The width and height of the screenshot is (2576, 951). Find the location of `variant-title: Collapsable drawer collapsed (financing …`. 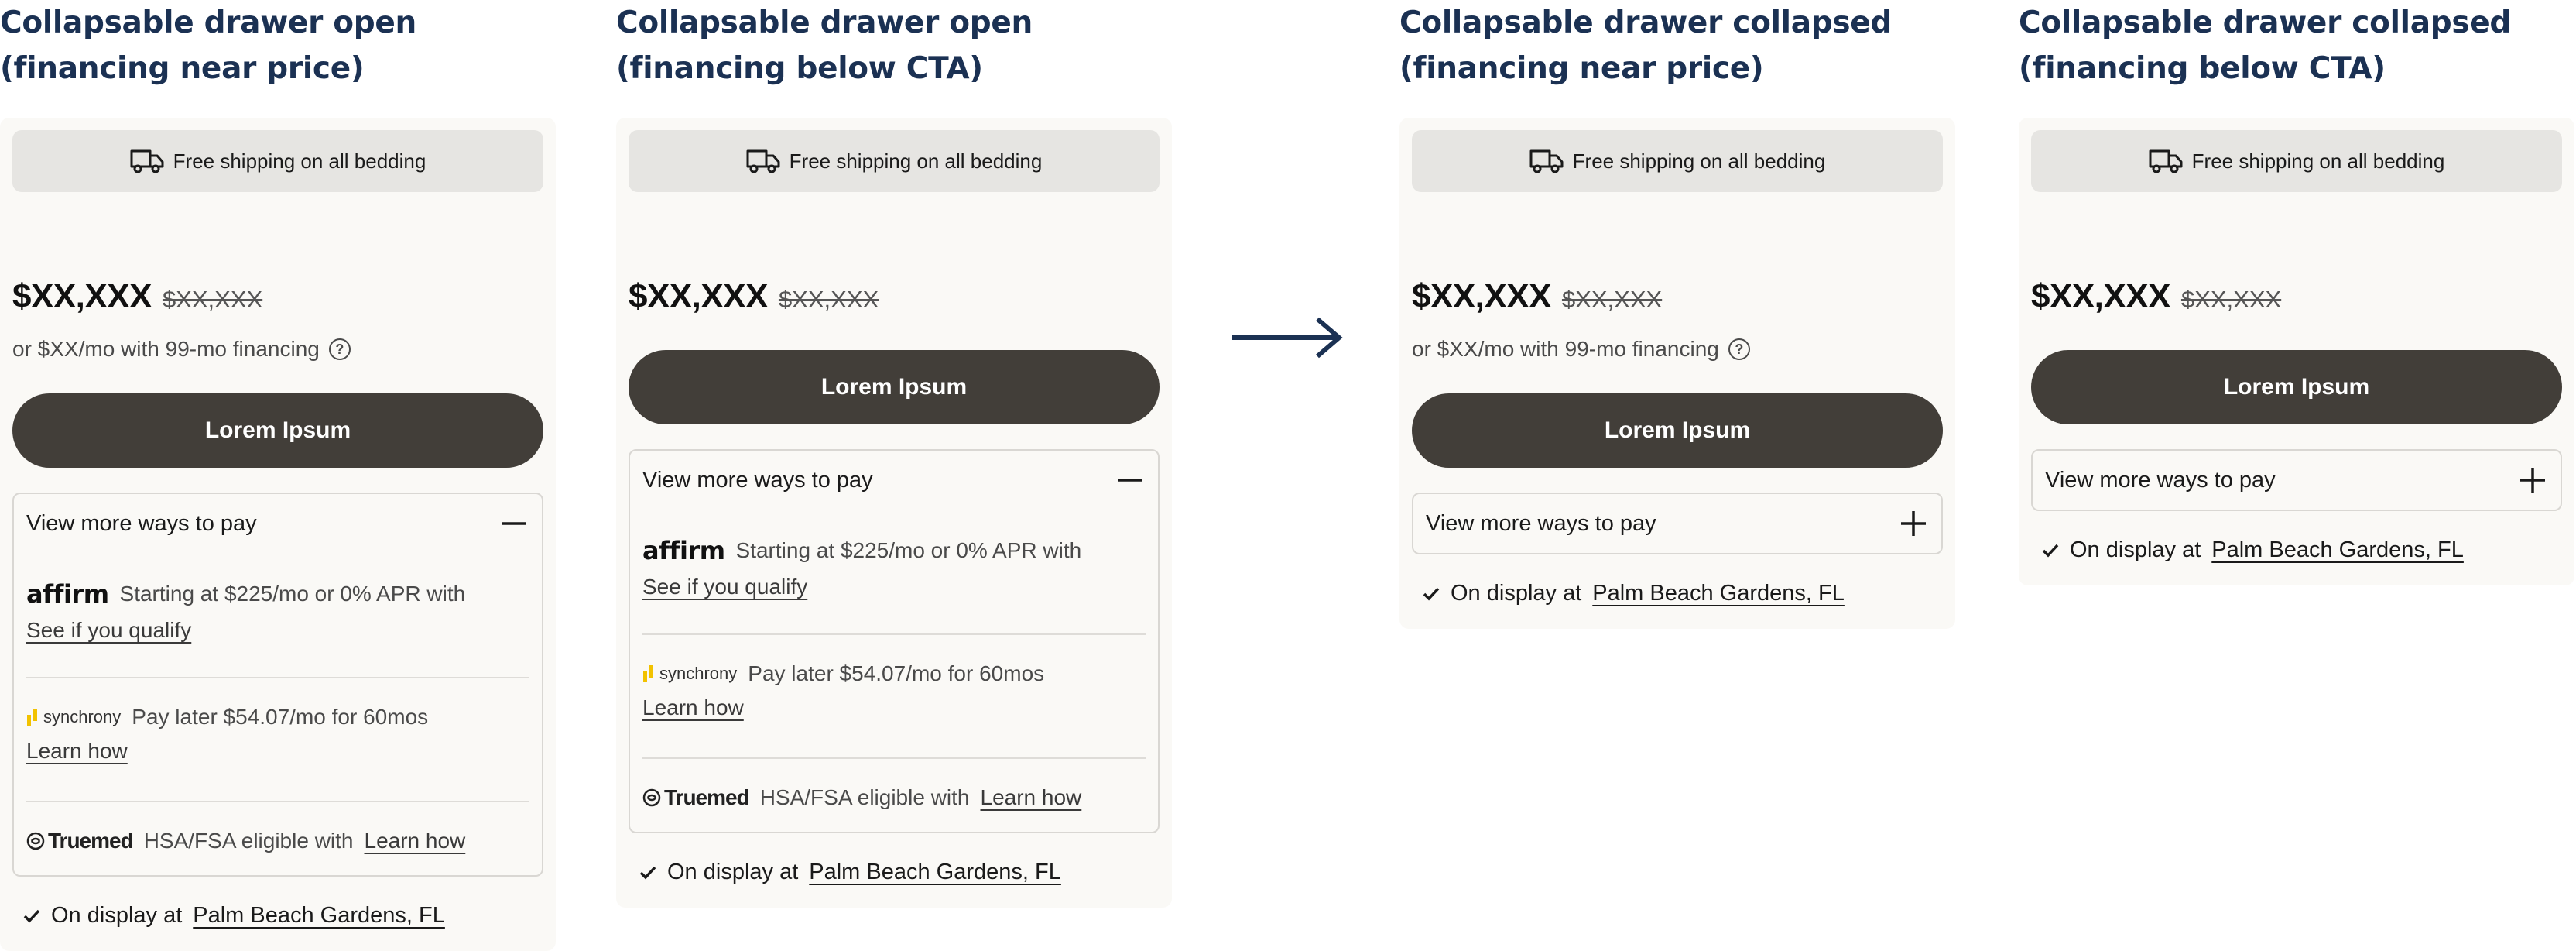

variant-title: Collapsable drawer collapsed (financing … is located at coordinates (1645, 45).